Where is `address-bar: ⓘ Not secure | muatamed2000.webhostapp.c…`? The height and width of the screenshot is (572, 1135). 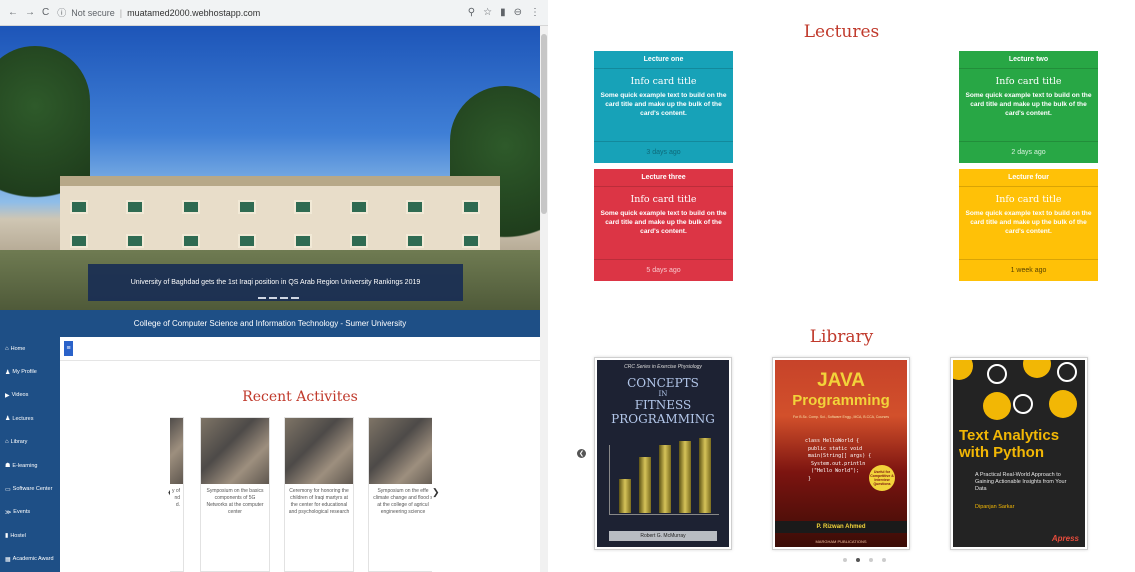
address-bar: ⓘ Not secure | muatamed2000.webhostapp.c… is located at coordinates (158, 13).